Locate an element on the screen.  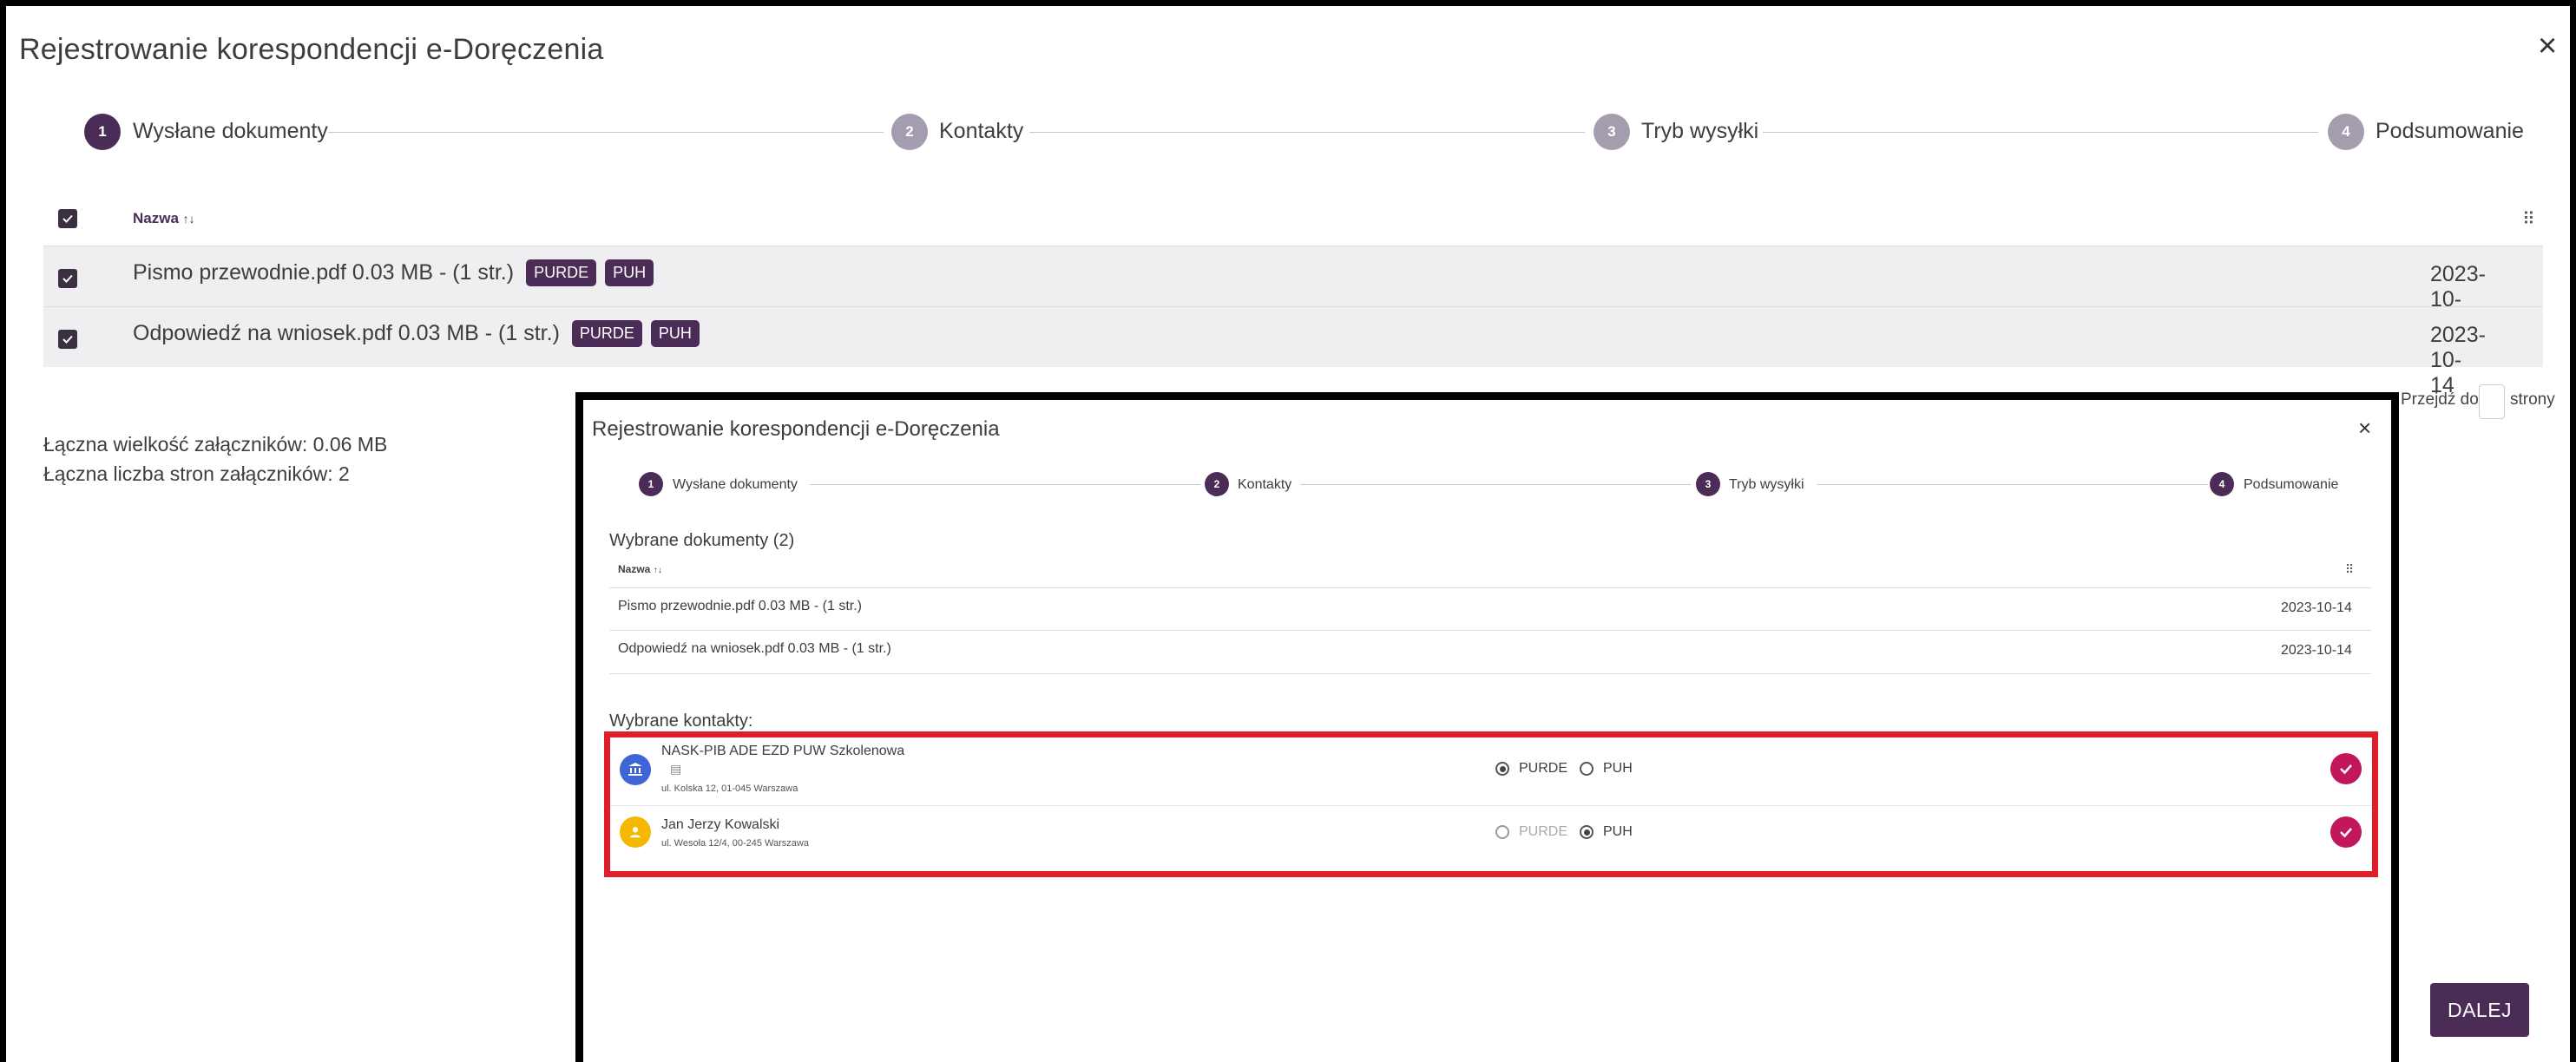
contact-address: ul. Wesoła 12/4, 00-245 Warszawa is located at coordinates (735, 843).